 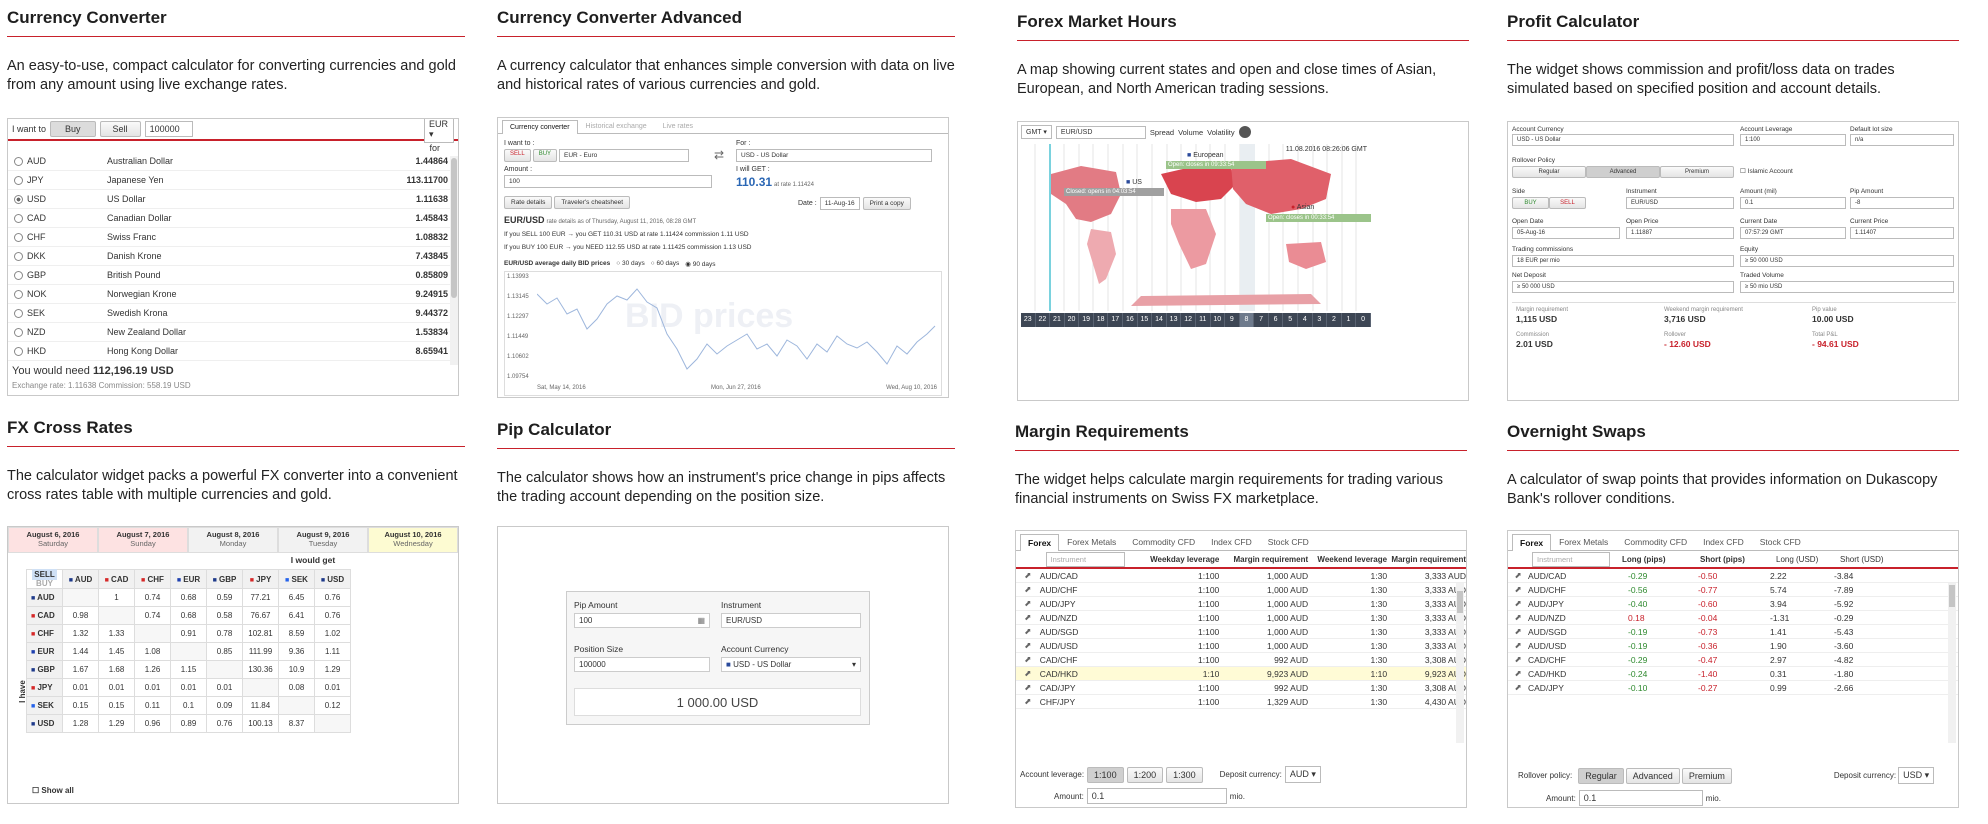 I want to click on deposit-select: AUD ▾, so click(x=1302, y=774).